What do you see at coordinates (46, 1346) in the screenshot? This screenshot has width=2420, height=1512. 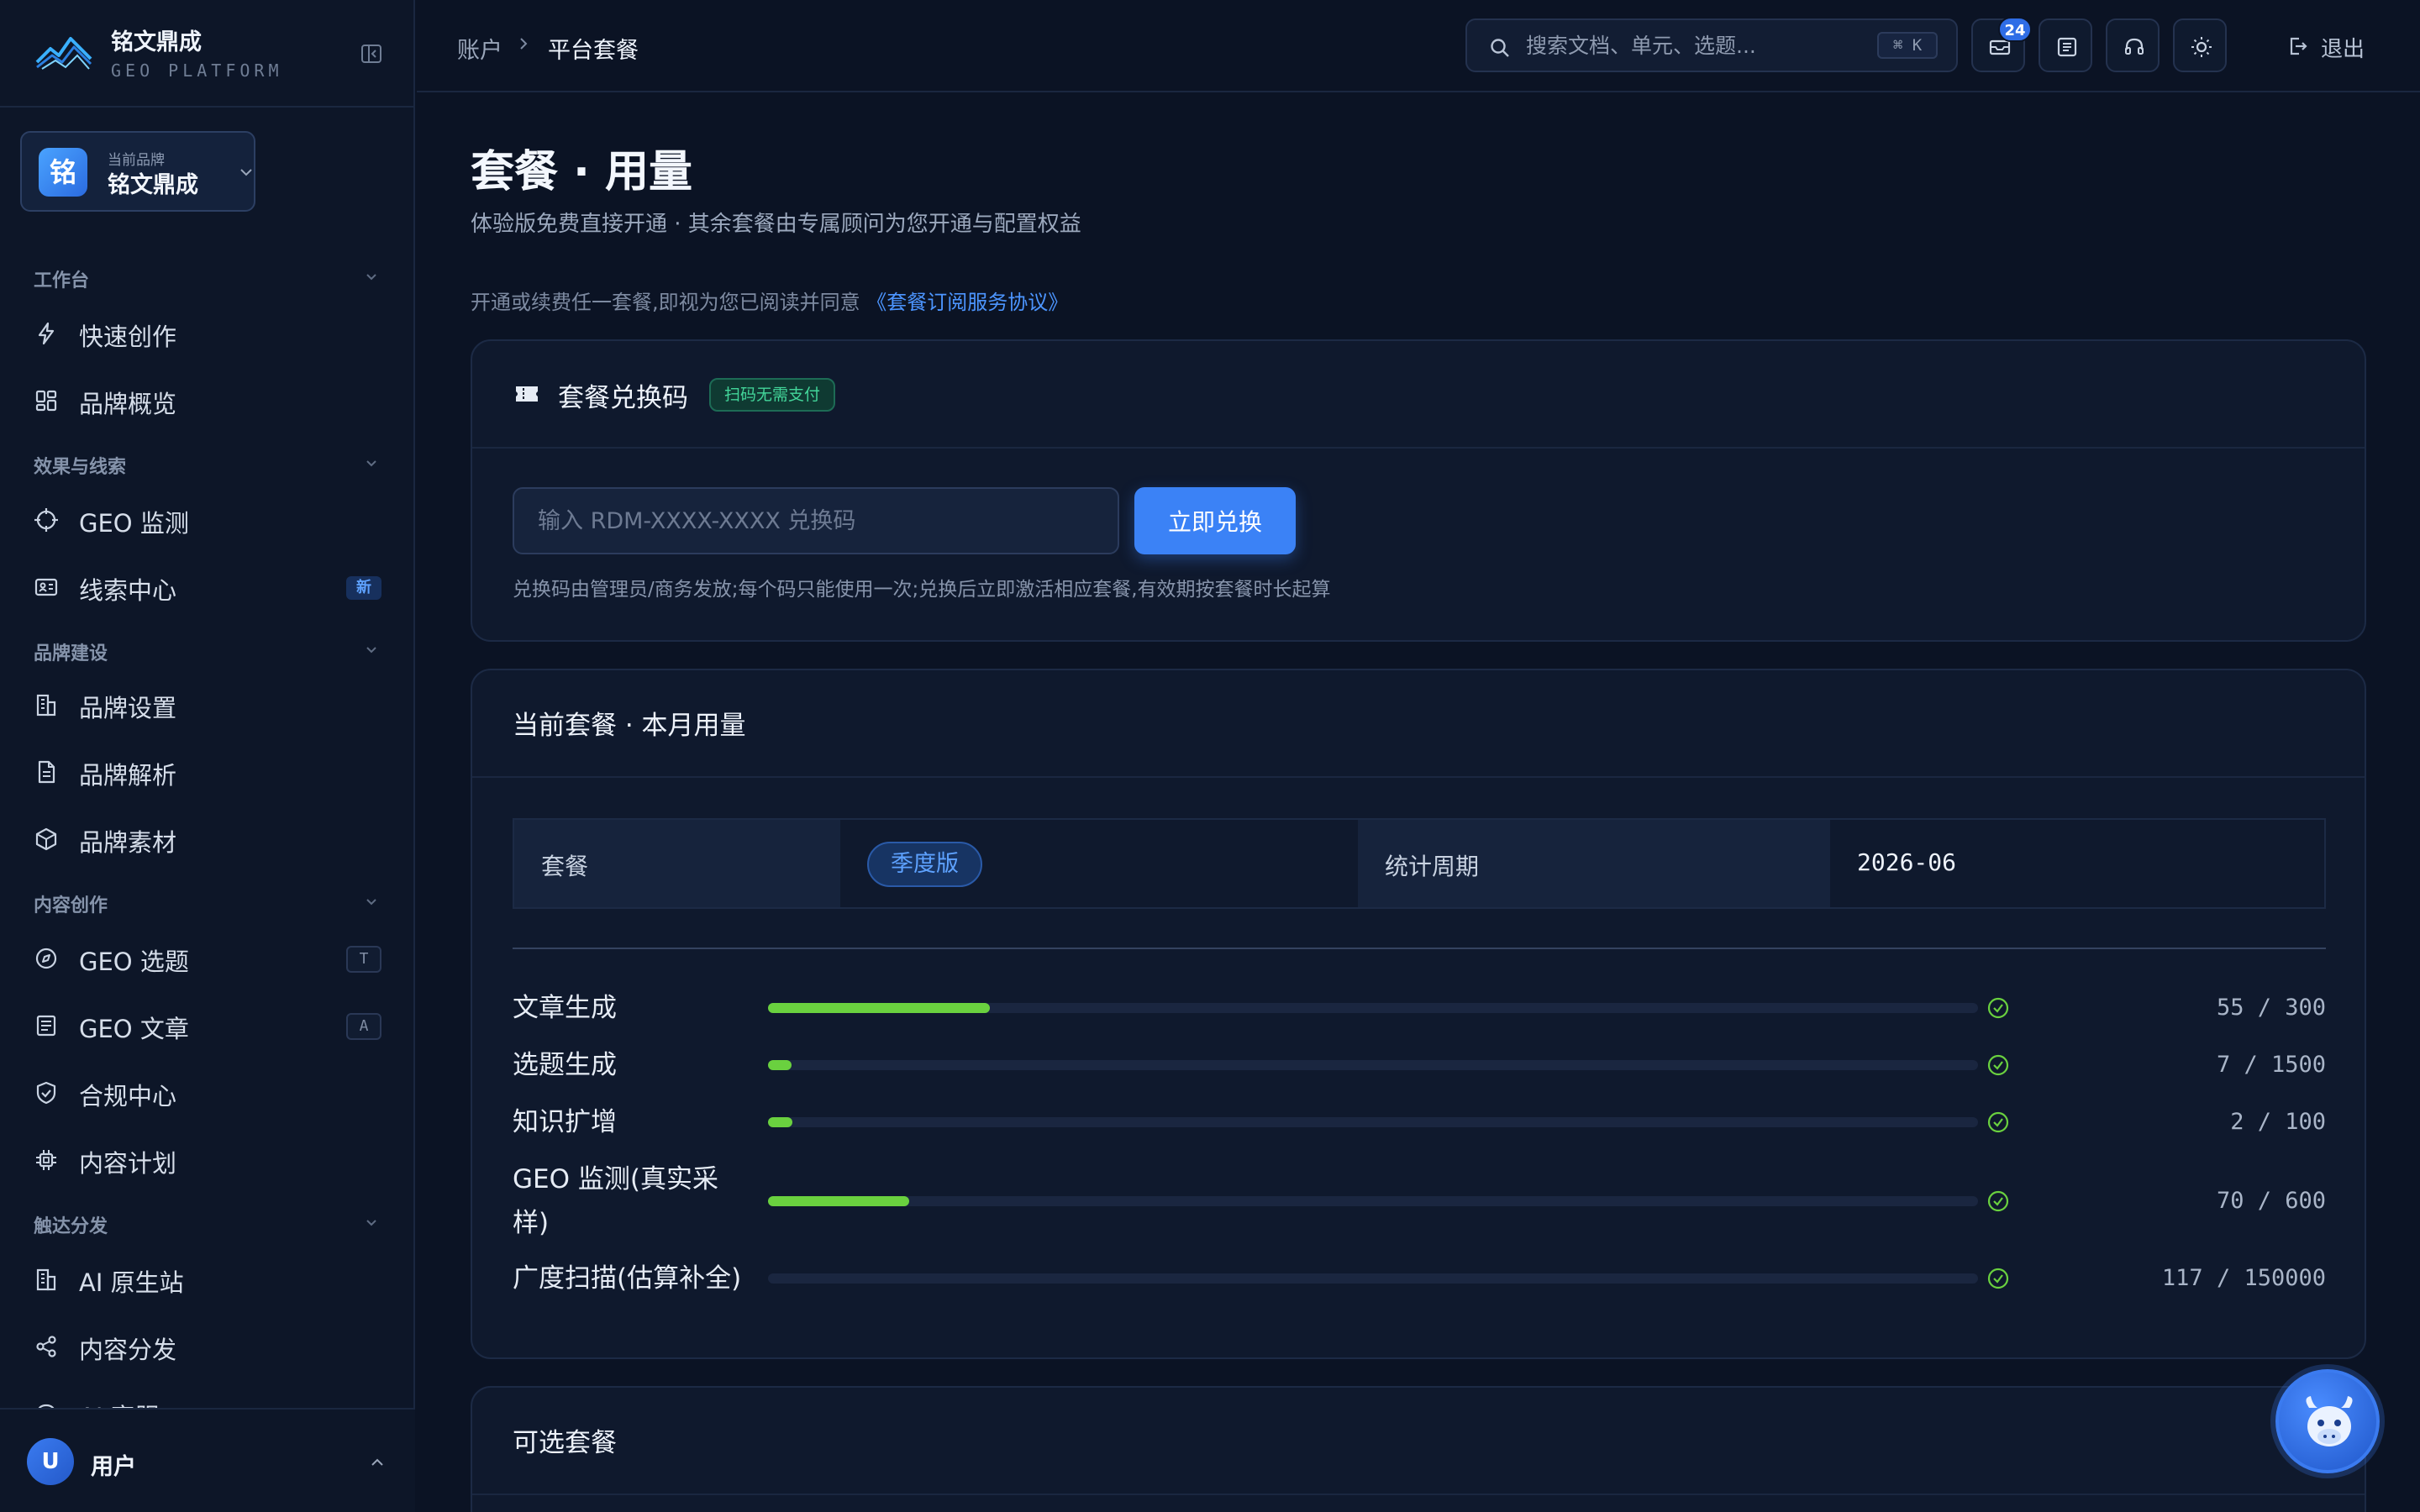 I see `share-icon` at bounding box center [46, 1346].